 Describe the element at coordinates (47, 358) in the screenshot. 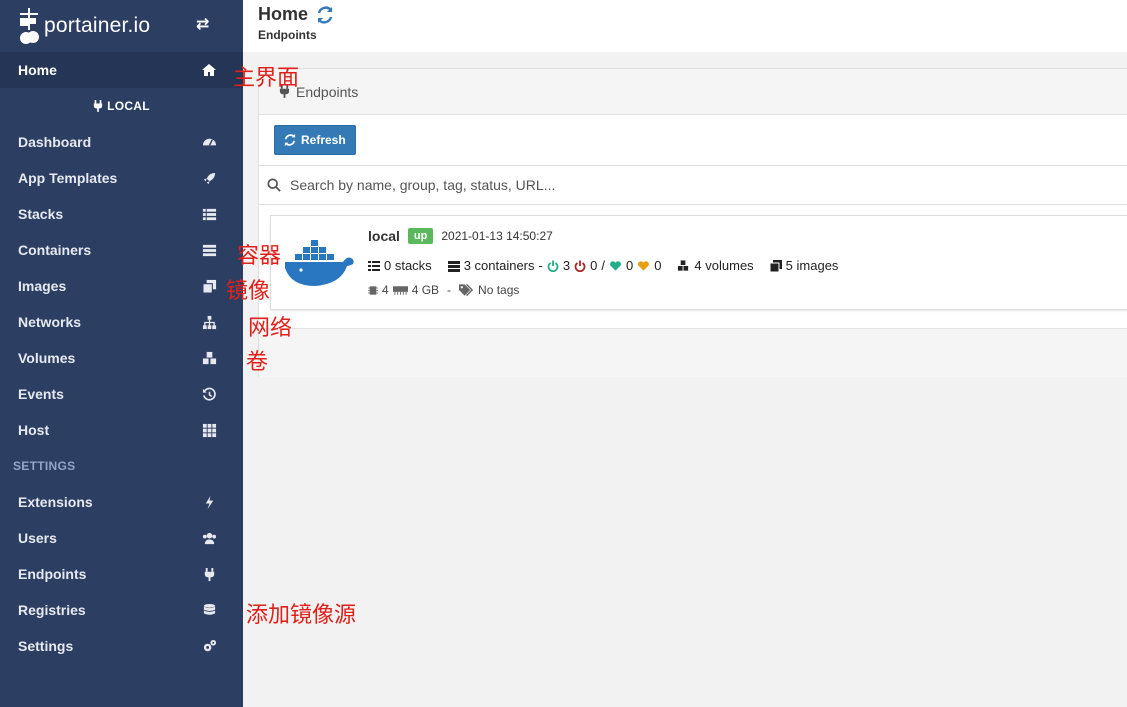

I see `sidebar-item-label: Volumes` at that location.